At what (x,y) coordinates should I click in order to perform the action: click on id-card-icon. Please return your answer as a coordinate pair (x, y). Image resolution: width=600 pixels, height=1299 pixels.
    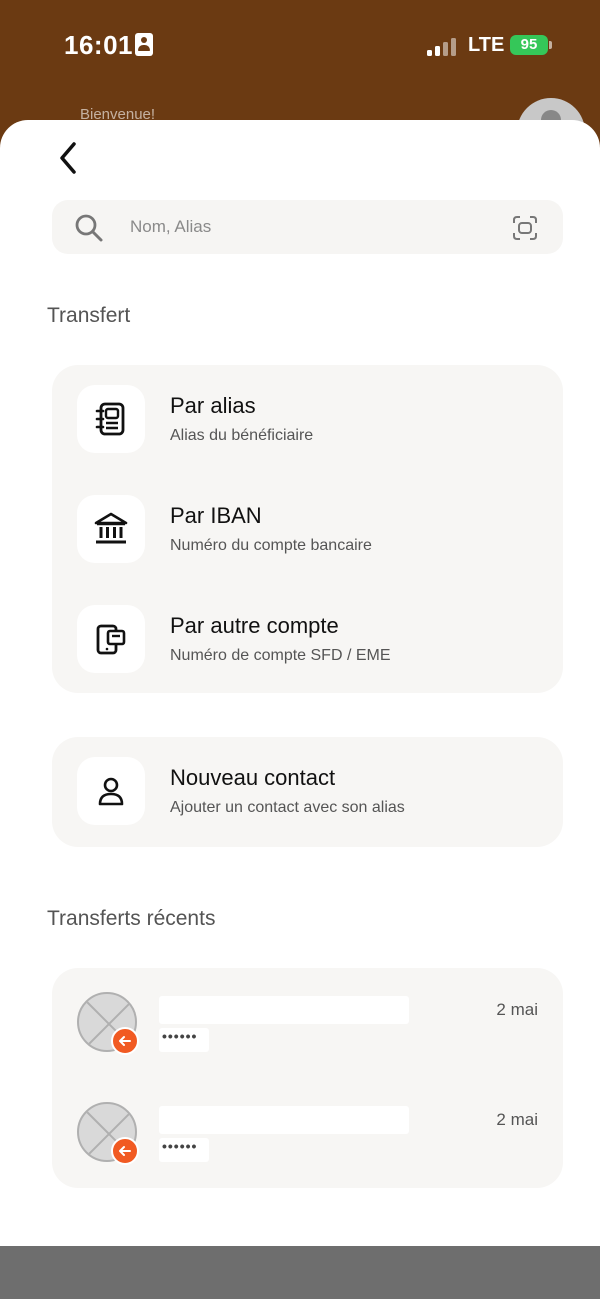
    Looking at the image, I should click on (144, 44).